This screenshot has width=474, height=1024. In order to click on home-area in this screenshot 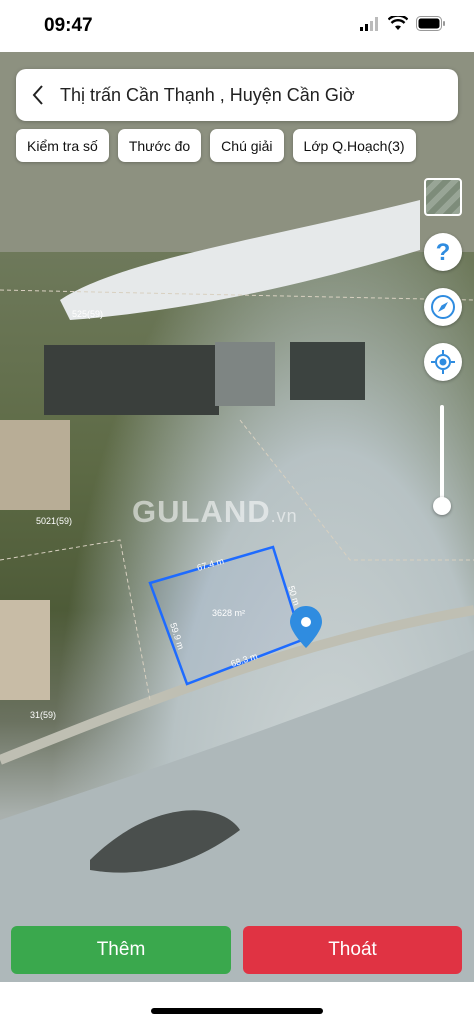, I will do `click(237, 1003)`.